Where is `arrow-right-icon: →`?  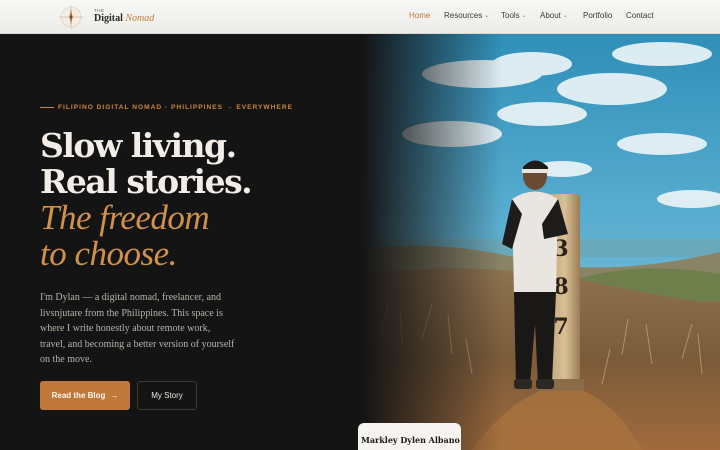
arrow-right-icon: → is located at coordinates (114, 395).